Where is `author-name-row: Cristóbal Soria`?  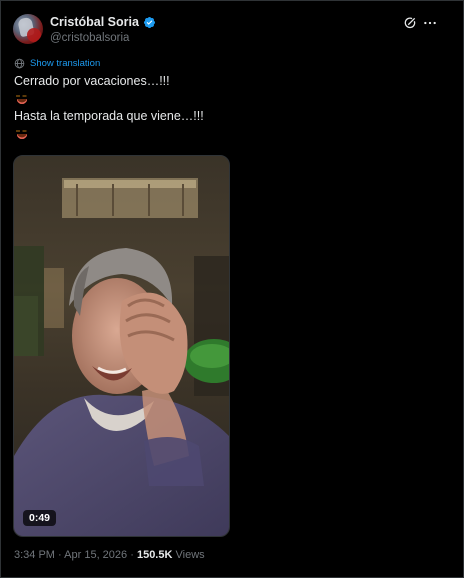
author-name-row: Cristóbal Soria is located at coordinates (103, 22).